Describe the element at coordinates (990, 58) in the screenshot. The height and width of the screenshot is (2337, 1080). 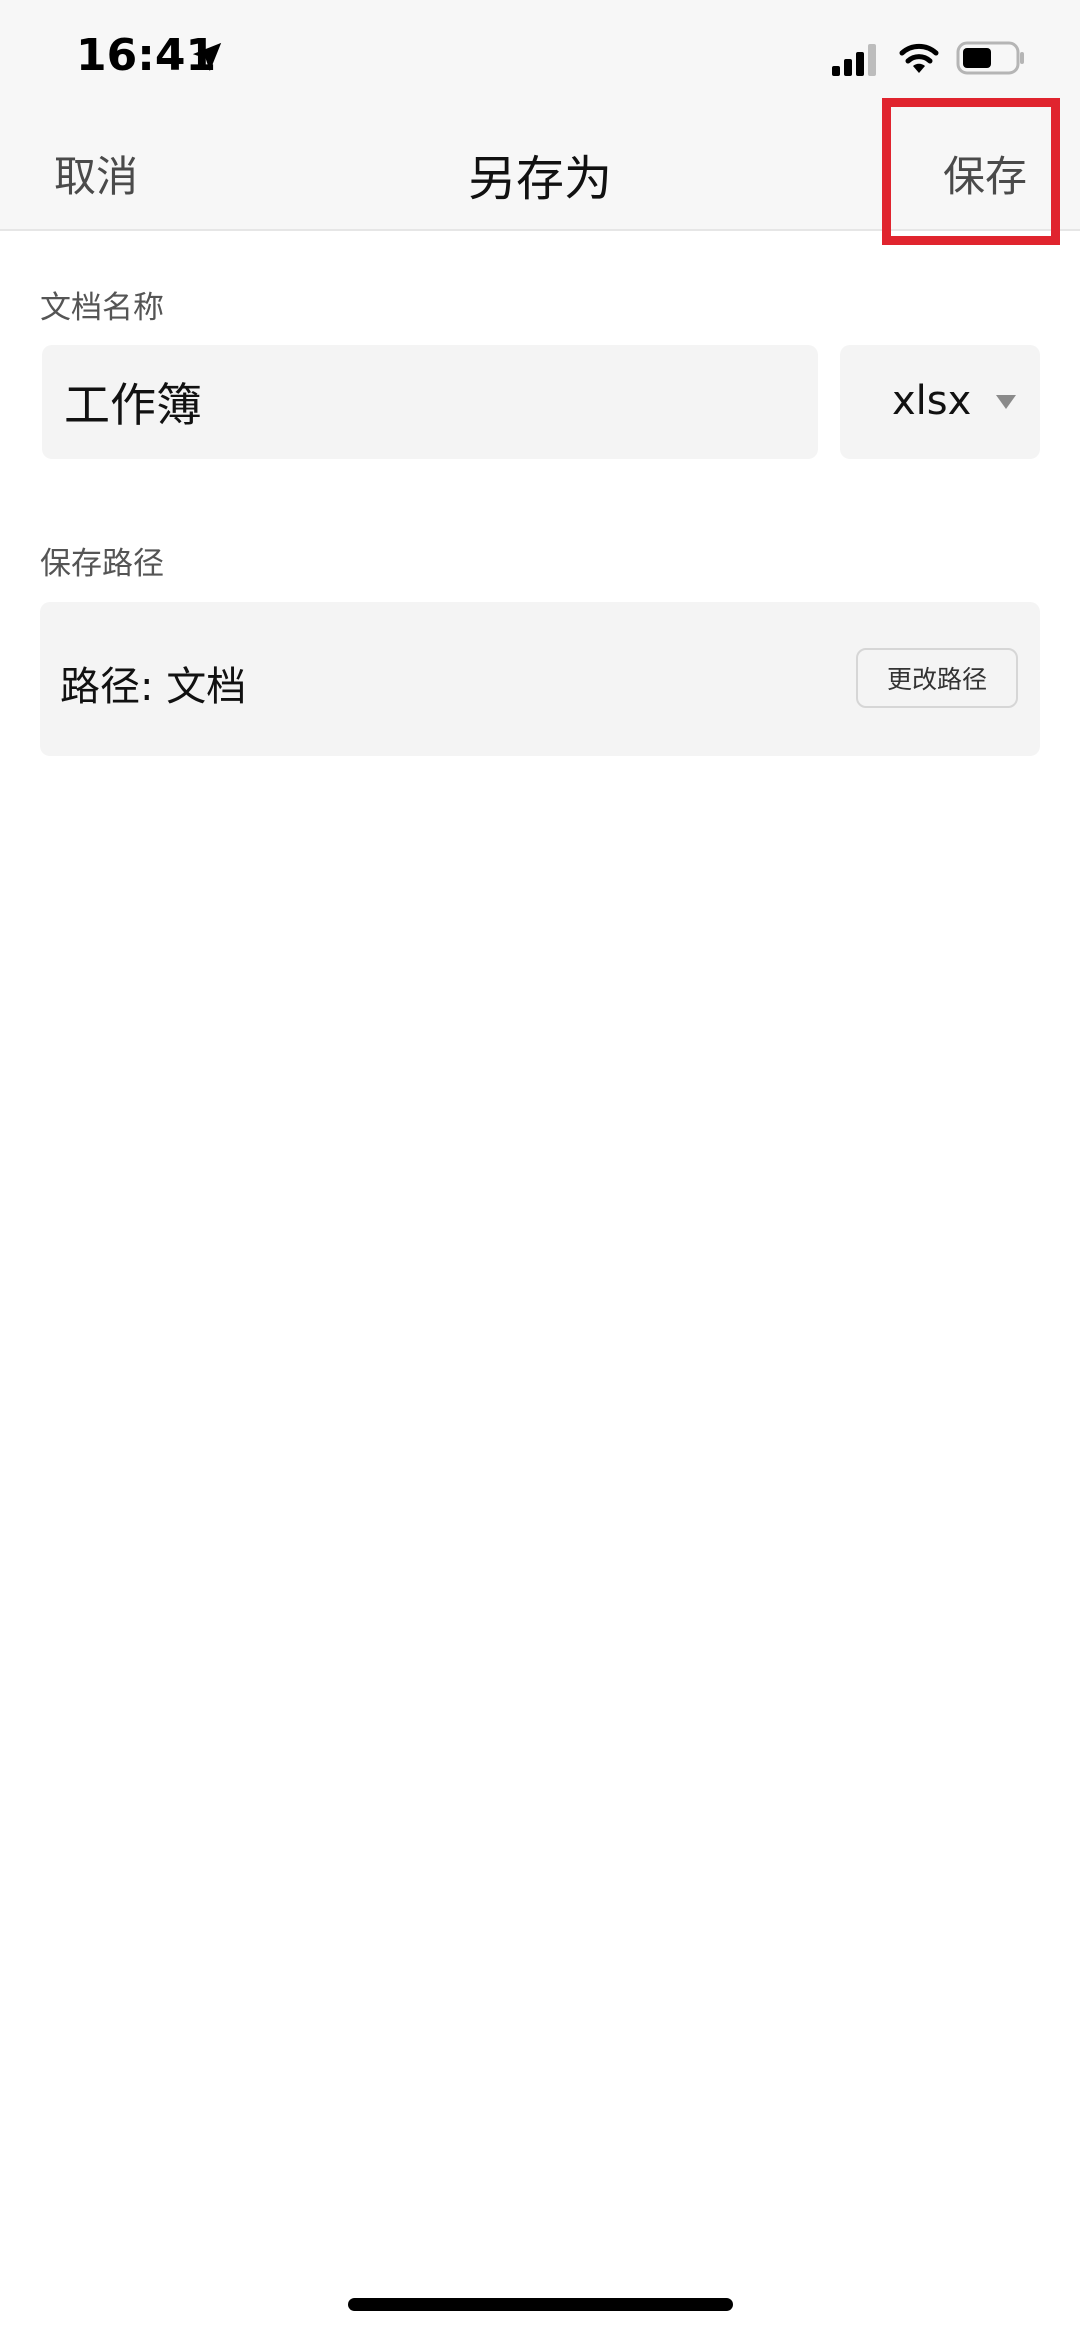
I see `battery-icon` at that location.